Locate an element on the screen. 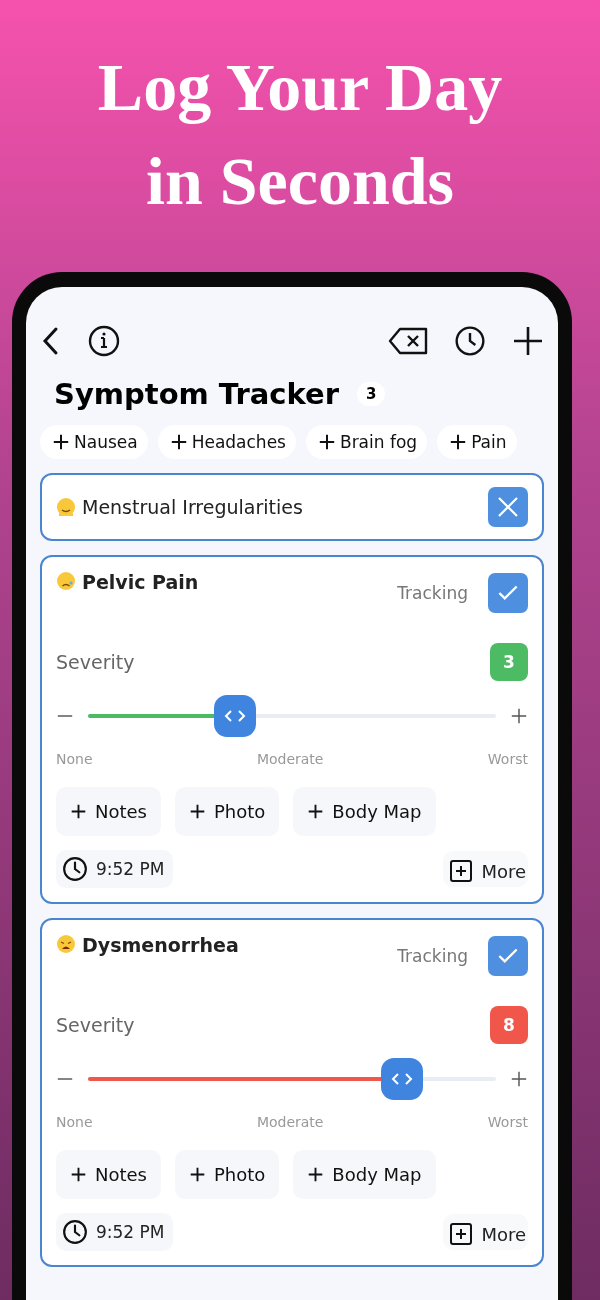  count-badge: 3 is located at coordinates (371, 394).